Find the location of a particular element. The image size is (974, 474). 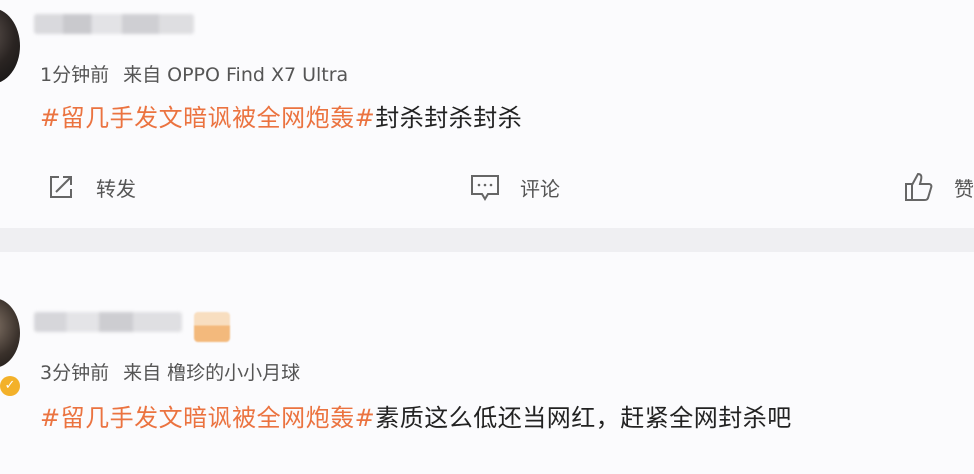

post-source: 来自 橹珍的小小月球 is located at coordinates (212, 373).